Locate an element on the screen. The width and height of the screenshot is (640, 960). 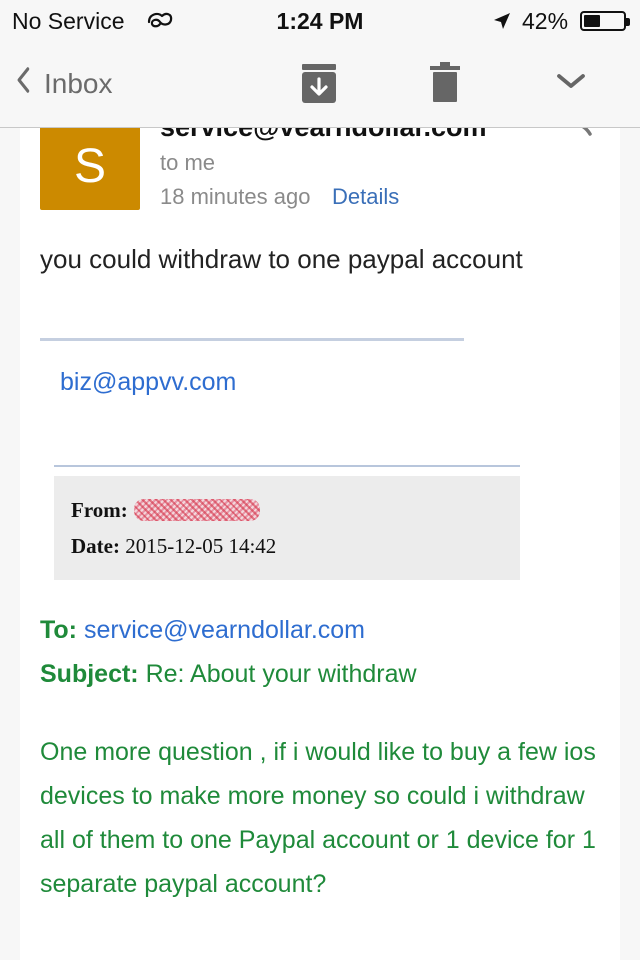
chevron-left-icon is located at coordinates (23, 84).